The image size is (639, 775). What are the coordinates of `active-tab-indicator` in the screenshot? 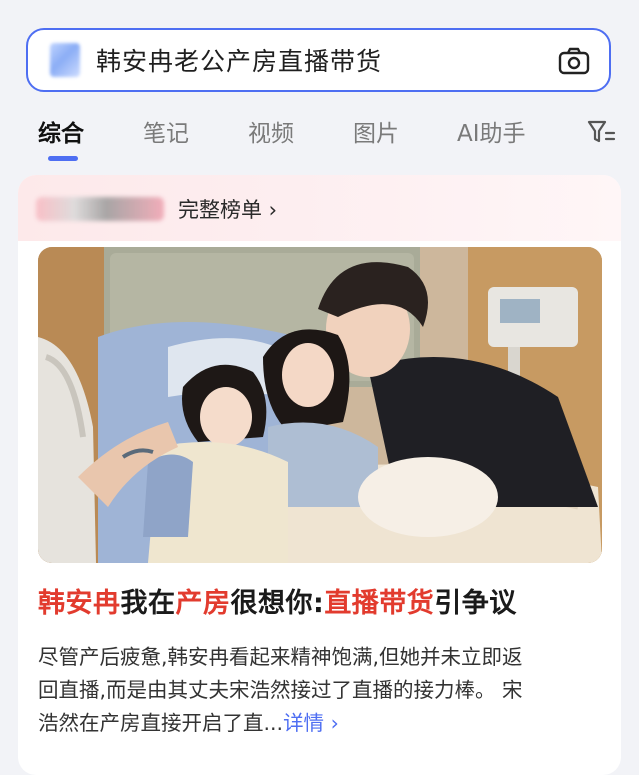 It's located at (63, 158).